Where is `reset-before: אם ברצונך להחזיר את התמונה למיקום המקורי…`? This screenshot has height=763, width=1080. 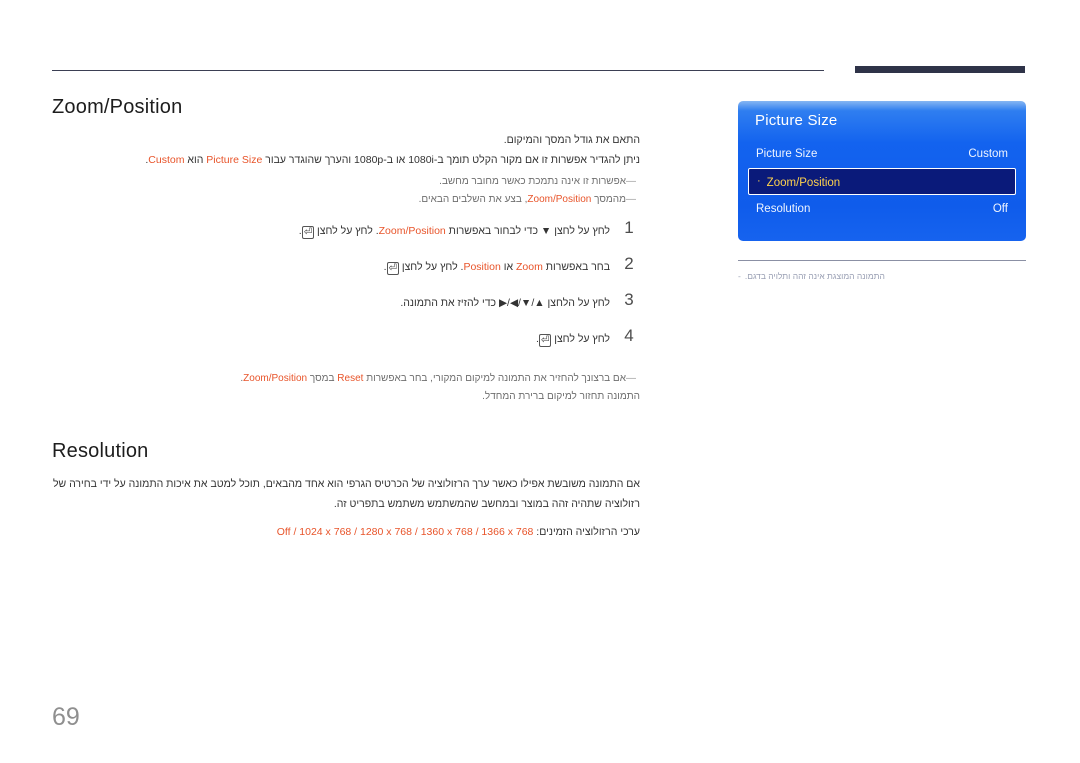
reset-before: אם ברצונך להחזיר את התמונה למיקום המקורי… is located at coordinates (494, 378).